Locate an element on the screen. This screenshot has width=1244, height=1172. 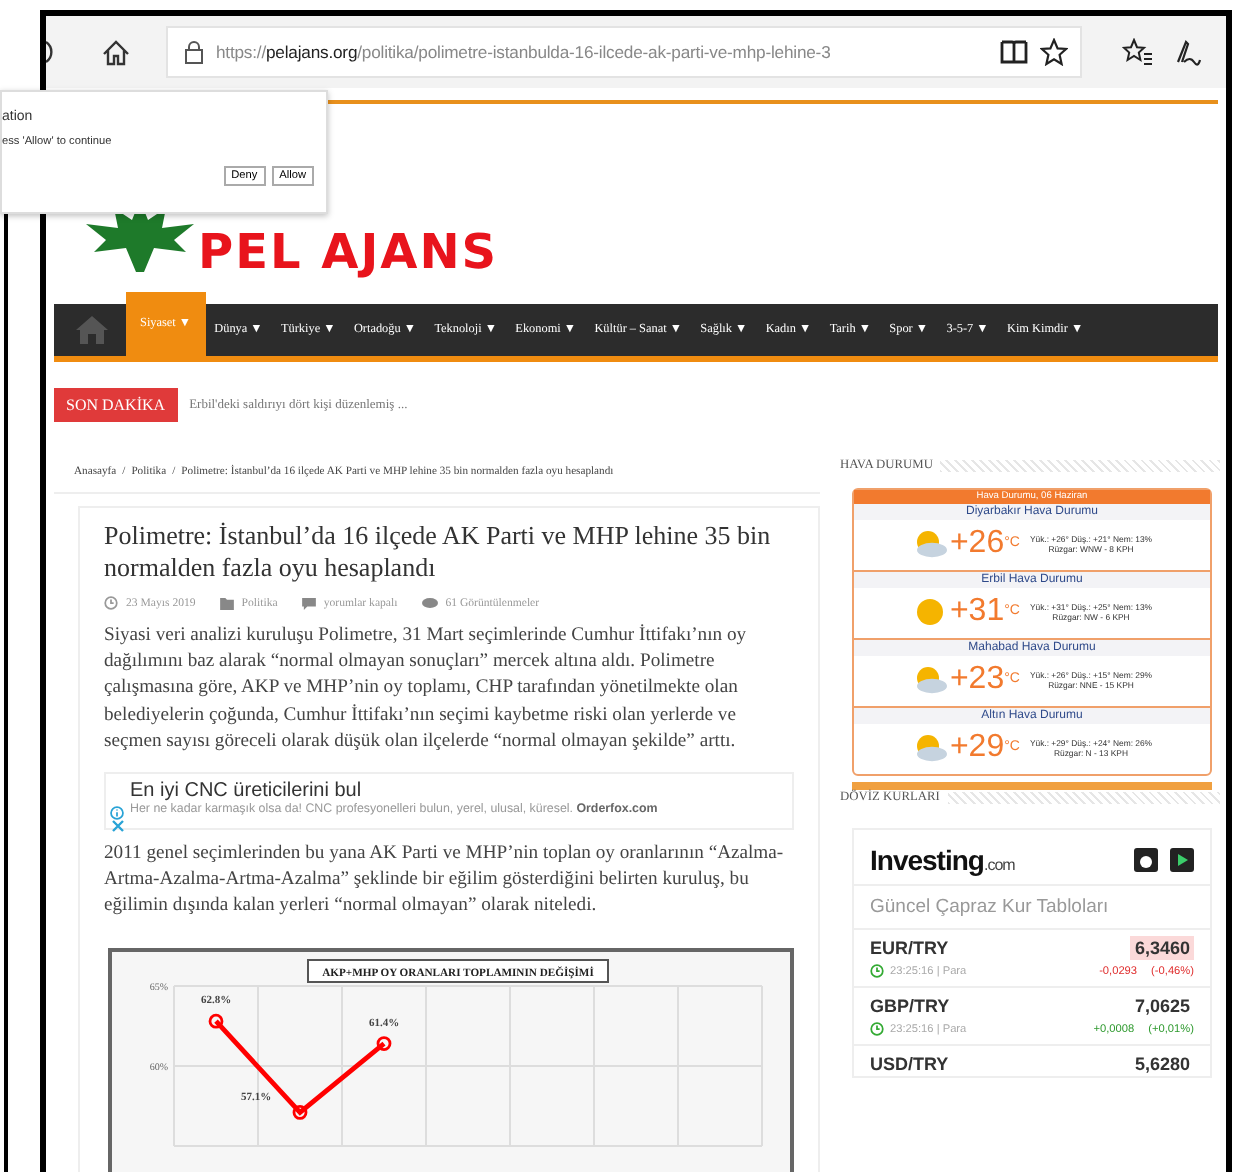
investing-logo: Investing.com is located at coordinates (996, 860).